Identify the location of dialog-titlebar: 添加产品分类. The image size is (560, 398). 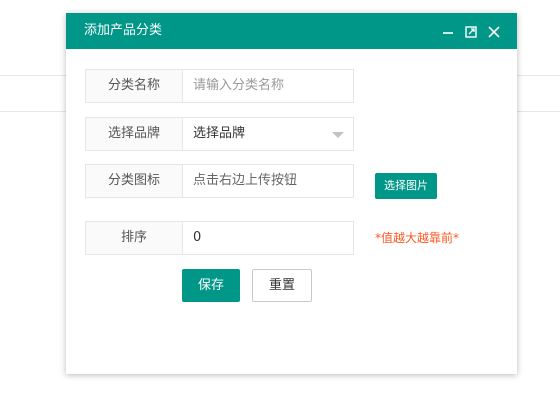
(291, 31).